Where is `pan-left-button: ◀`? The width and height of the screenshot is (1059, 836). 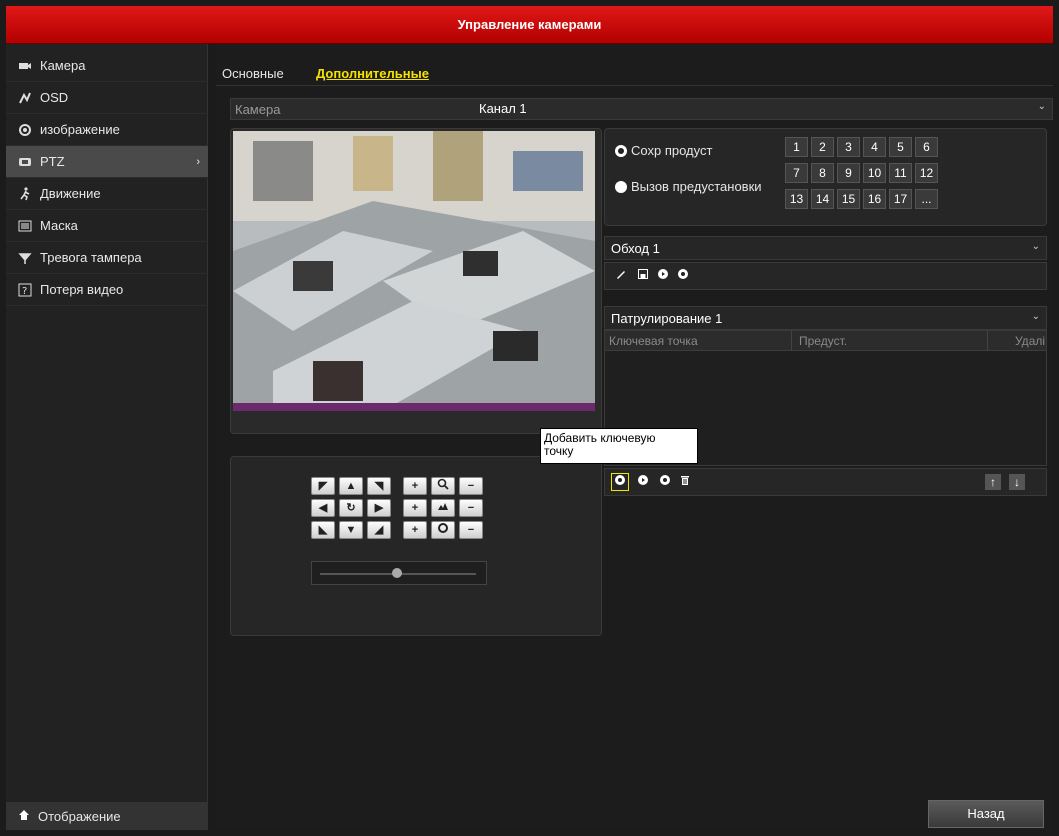 pan-left-button: ◀ is located at coordinates (323, 508).